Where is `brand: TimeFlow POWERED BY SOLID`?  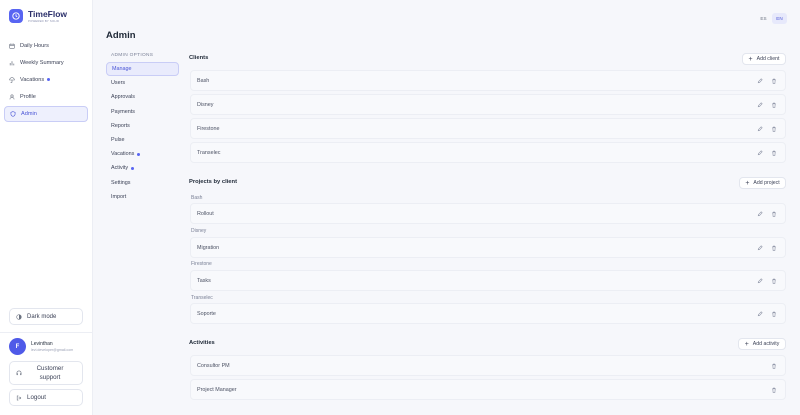 brand: TimeFlow POWERED BY SOLID is located at coordinates (38, 16).